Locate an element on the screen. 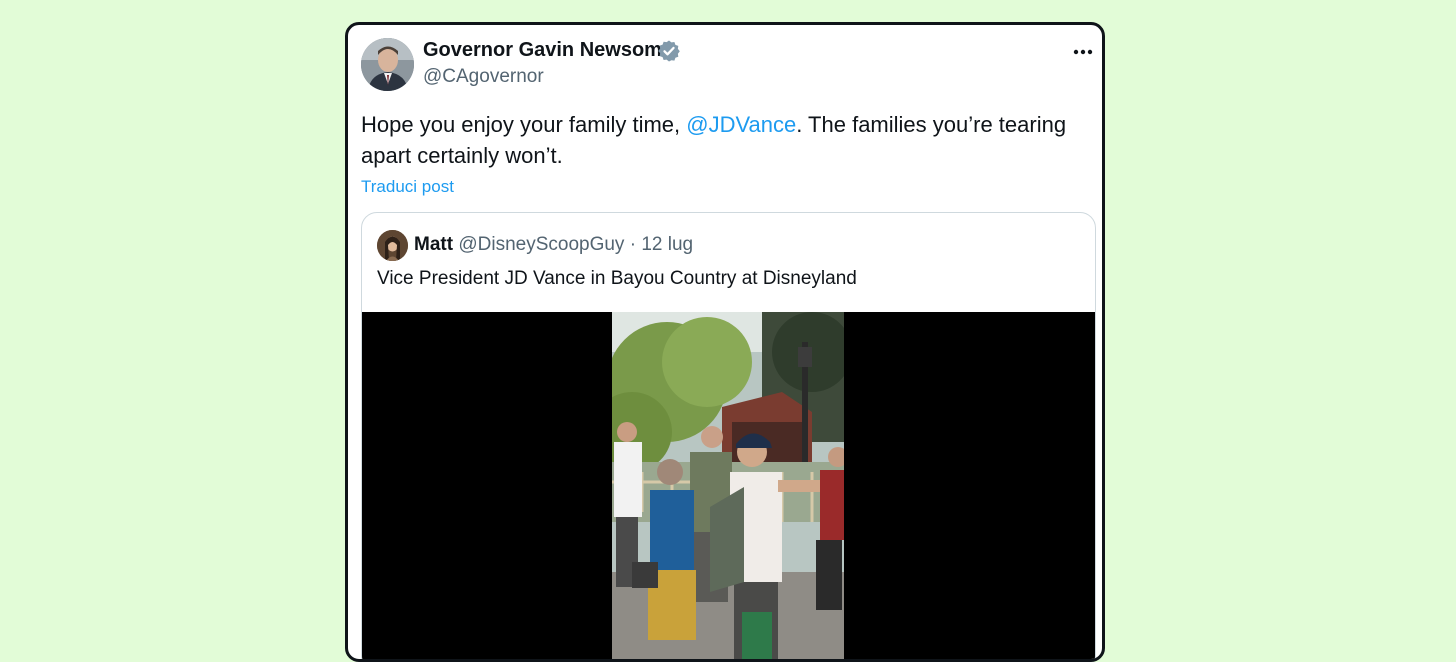 The image size is (1456, 662). mention-link: @JDVance is located at coordinates (741, 124).